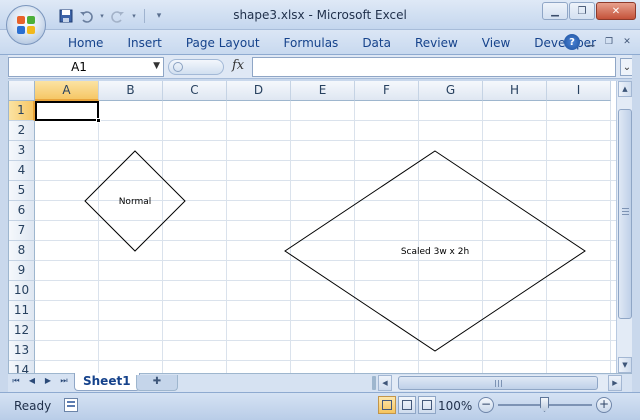  What do you see at coordinates (32, 381) in the screenshot?
I see `prev-sheet-icon: ◀` at bounding box center [32, 381].